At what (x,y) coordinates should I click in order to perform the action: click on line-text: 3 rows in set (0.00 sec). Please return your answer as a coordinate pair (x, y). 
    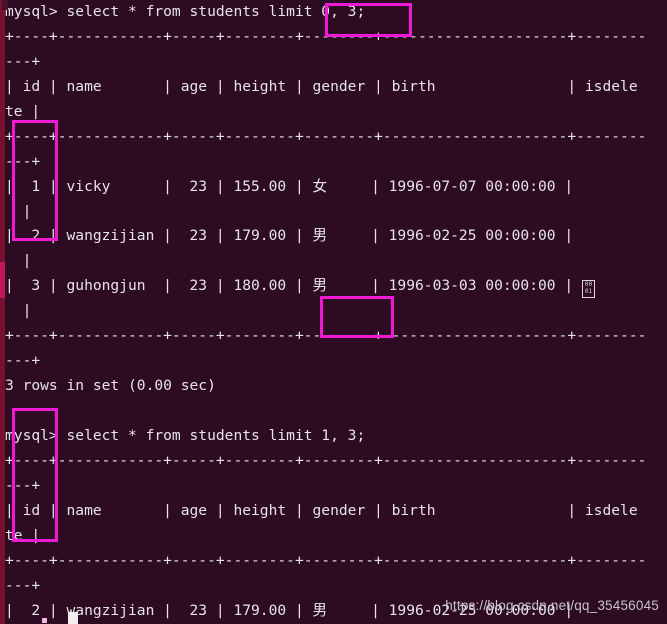
    Looking at the image, I should click on (110, 386).